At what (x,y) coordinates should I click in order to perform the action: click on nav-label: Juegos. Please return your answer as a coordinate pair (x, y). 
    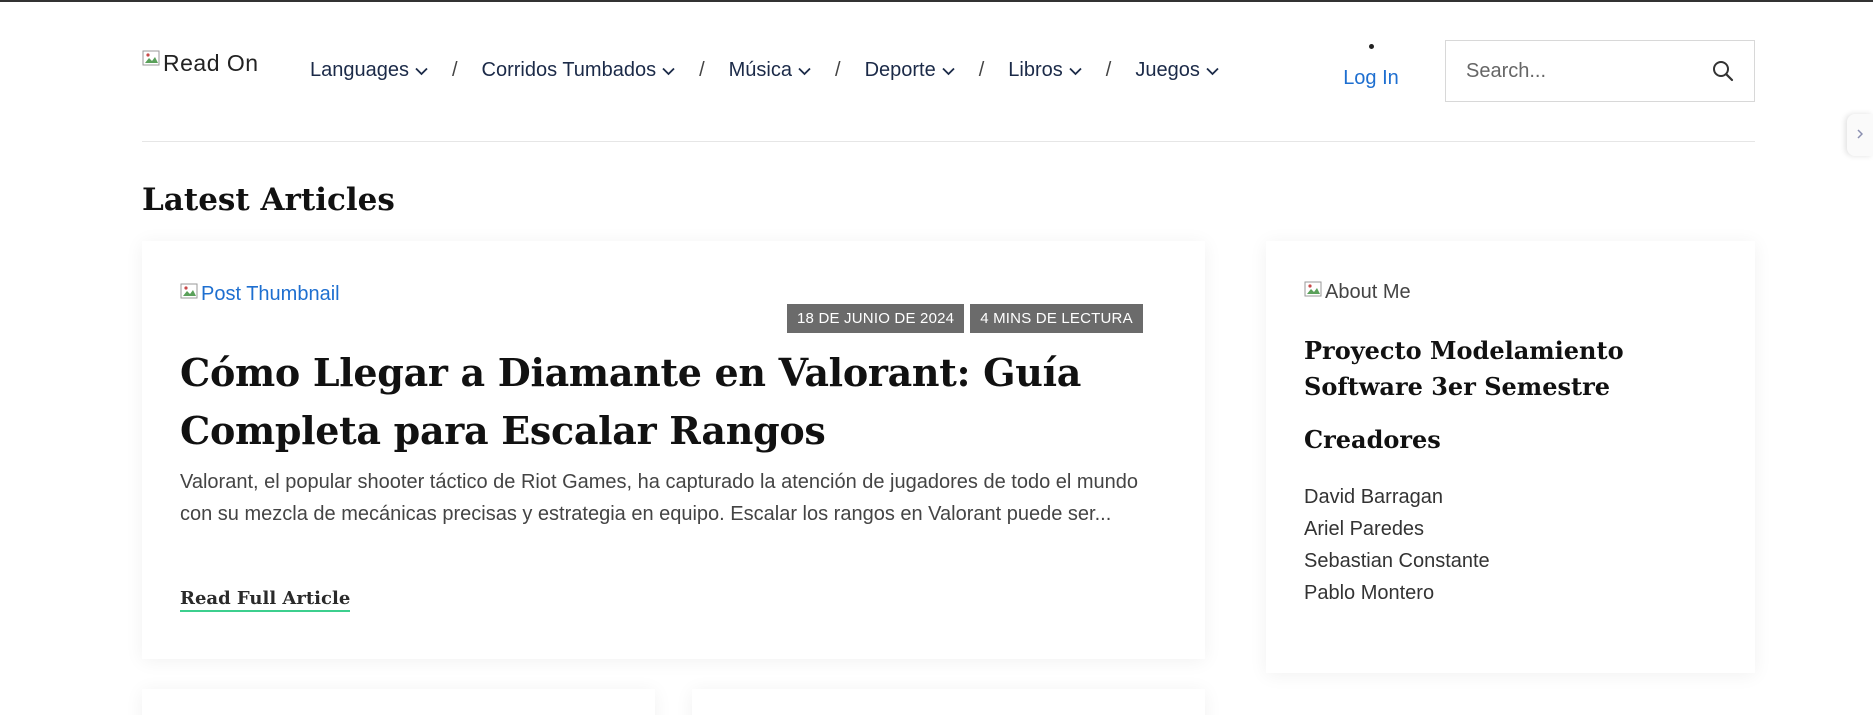
    Looking at the image, I should click on (1167, 70).